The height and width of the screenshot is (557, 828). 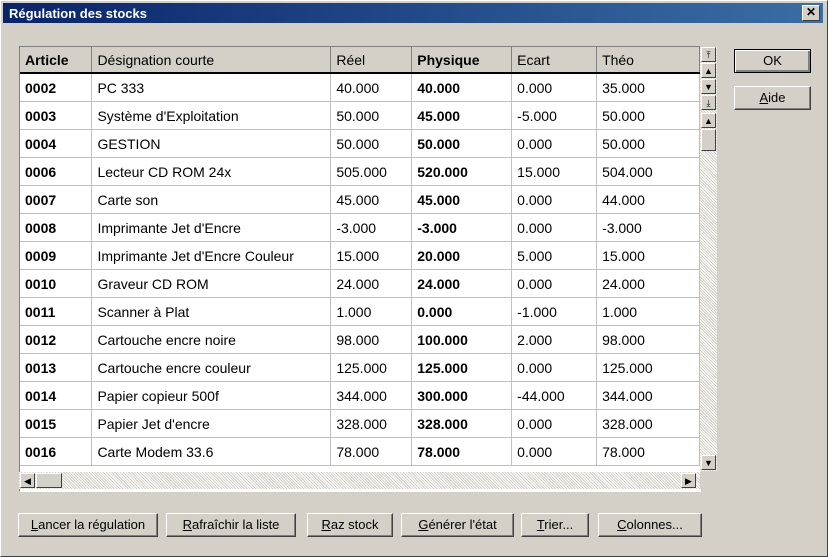 What do you see at coordinates (772, 98) in the screenshot?
I see `help-button: Aide` at bounding box center [772, 98].